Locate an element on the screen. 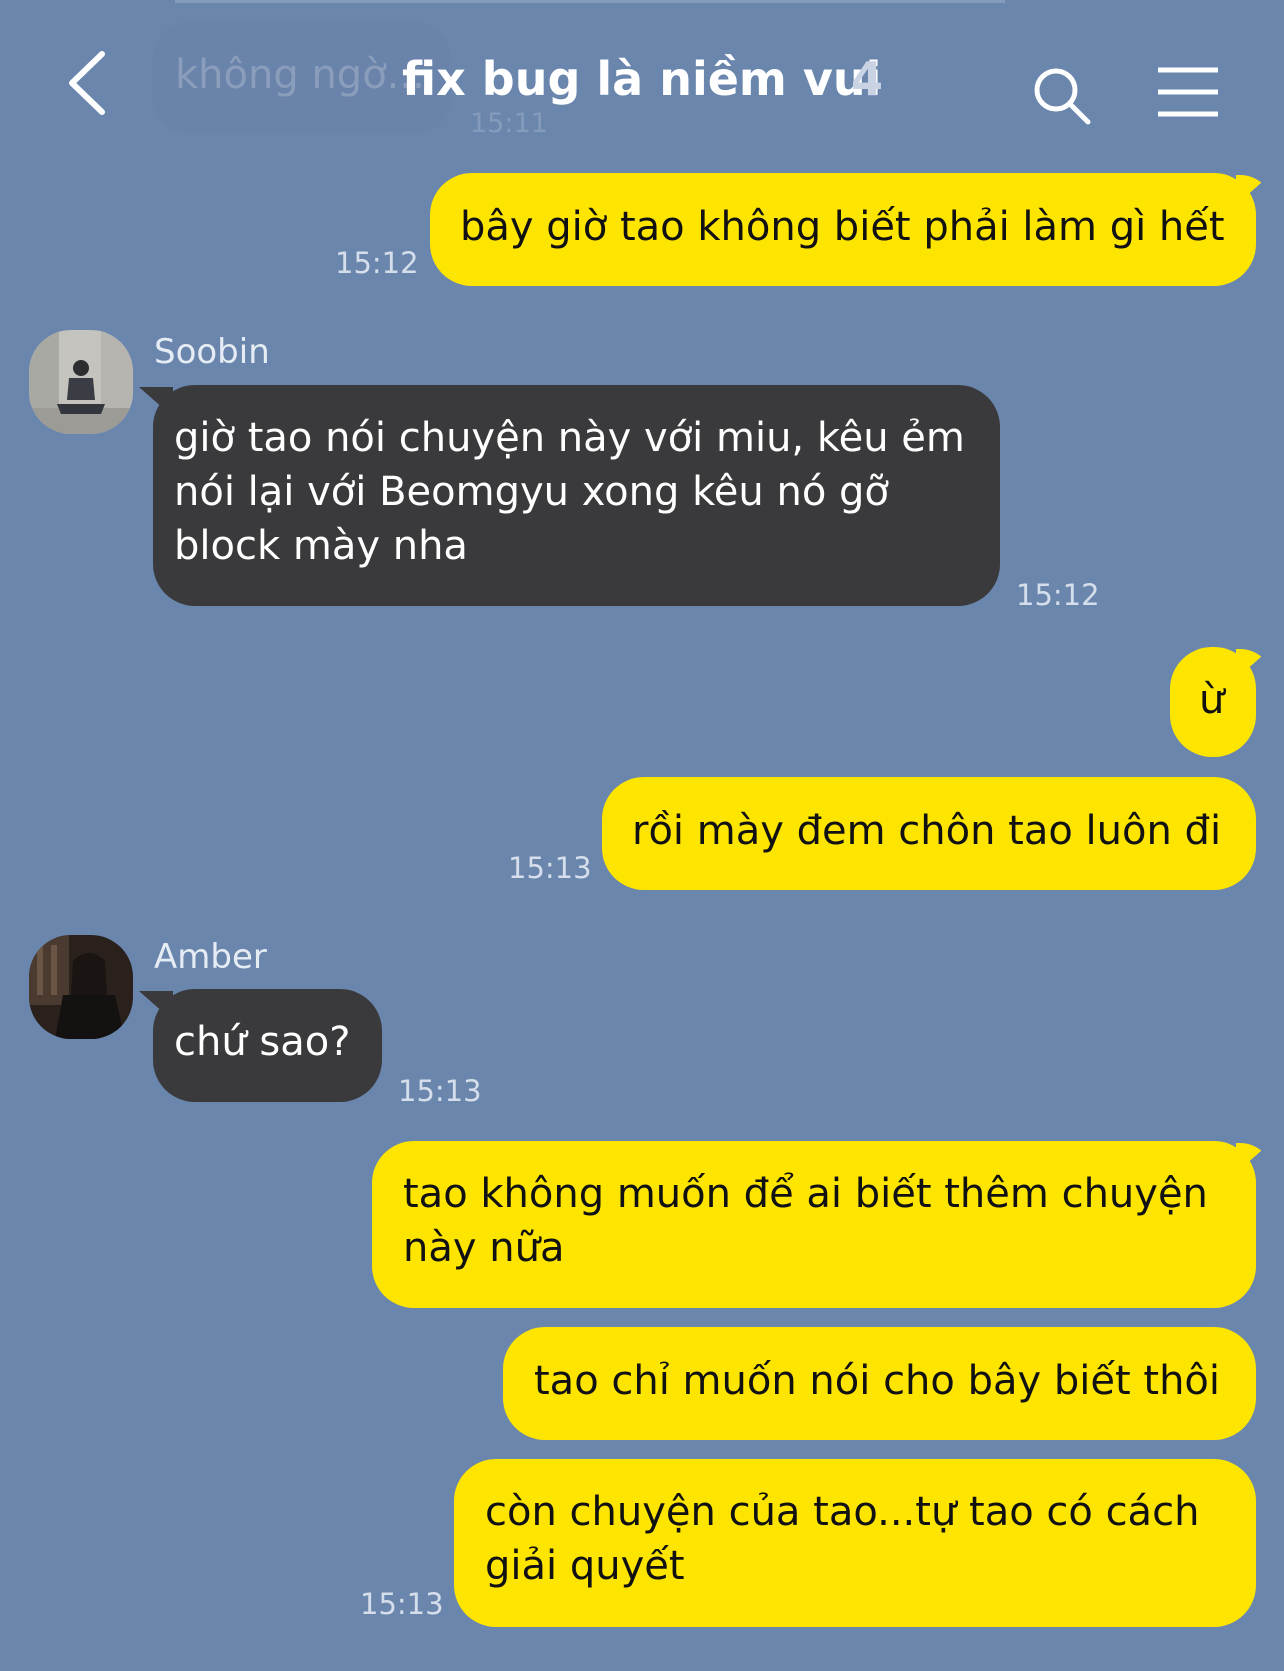 The image size is (1284, 1671). member-count: 4 is located at coordinates (867, 79).